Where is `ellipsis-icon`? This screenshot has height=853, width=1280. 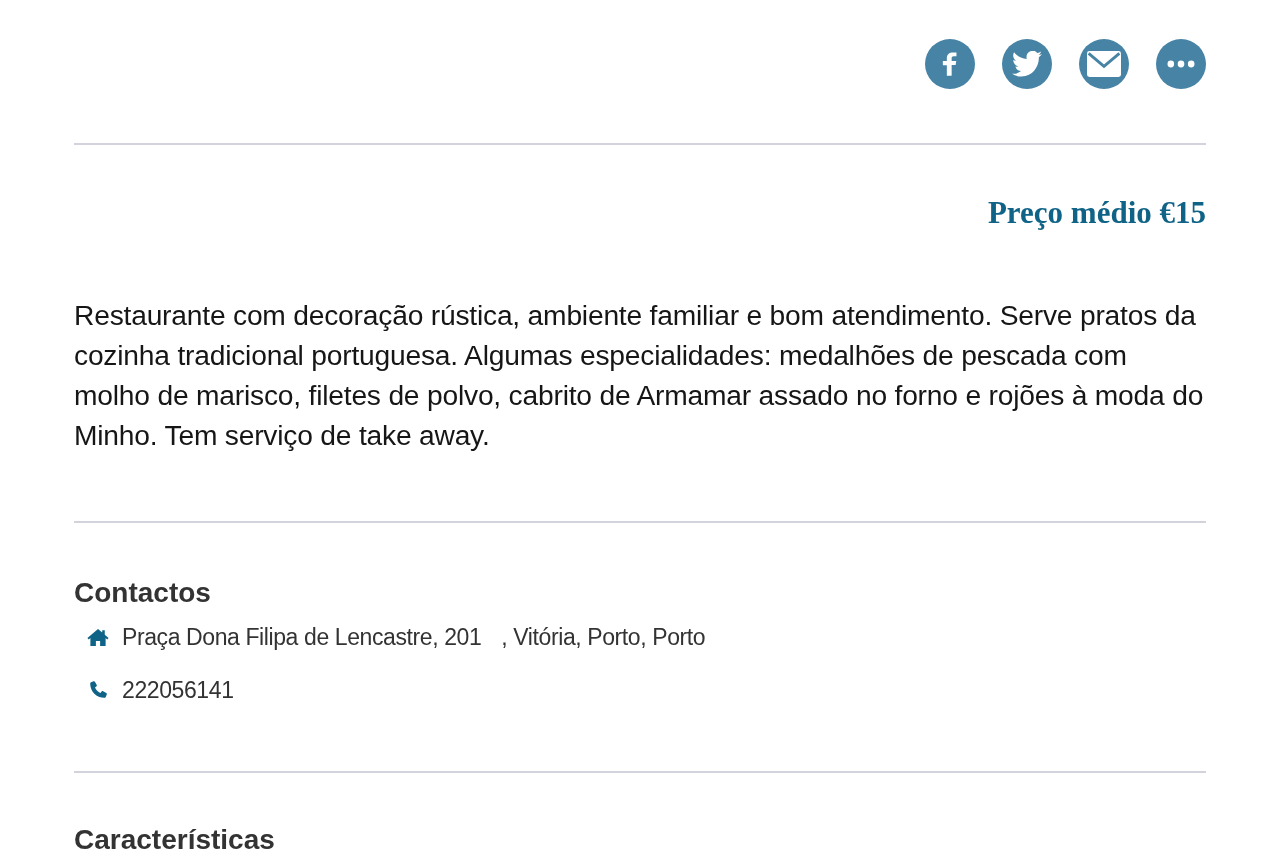 ellipsis-icon is located at coordinates (1181, 64).